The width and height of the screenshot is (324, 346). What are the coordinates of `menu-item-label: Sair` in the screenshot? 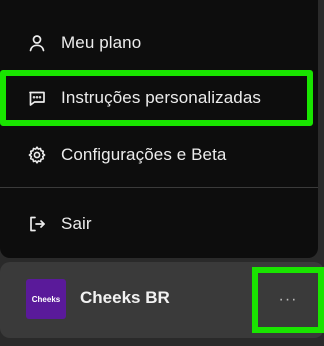 It's located at (76, 223).